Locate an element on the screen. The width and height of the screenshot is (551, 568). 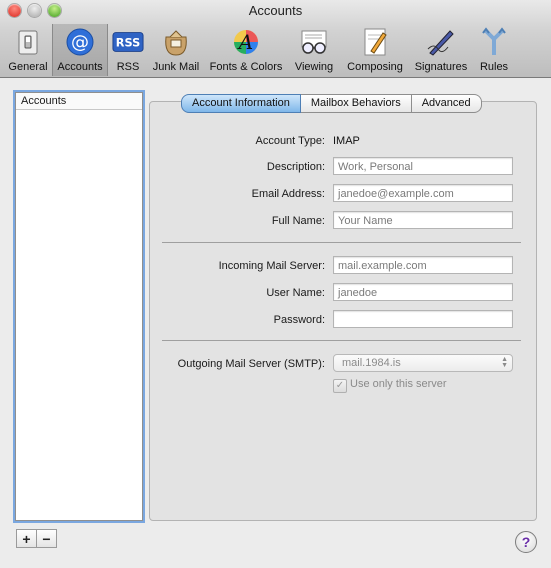
smtp-server-value: mail.1984.is is located at coordinates (371, 363).